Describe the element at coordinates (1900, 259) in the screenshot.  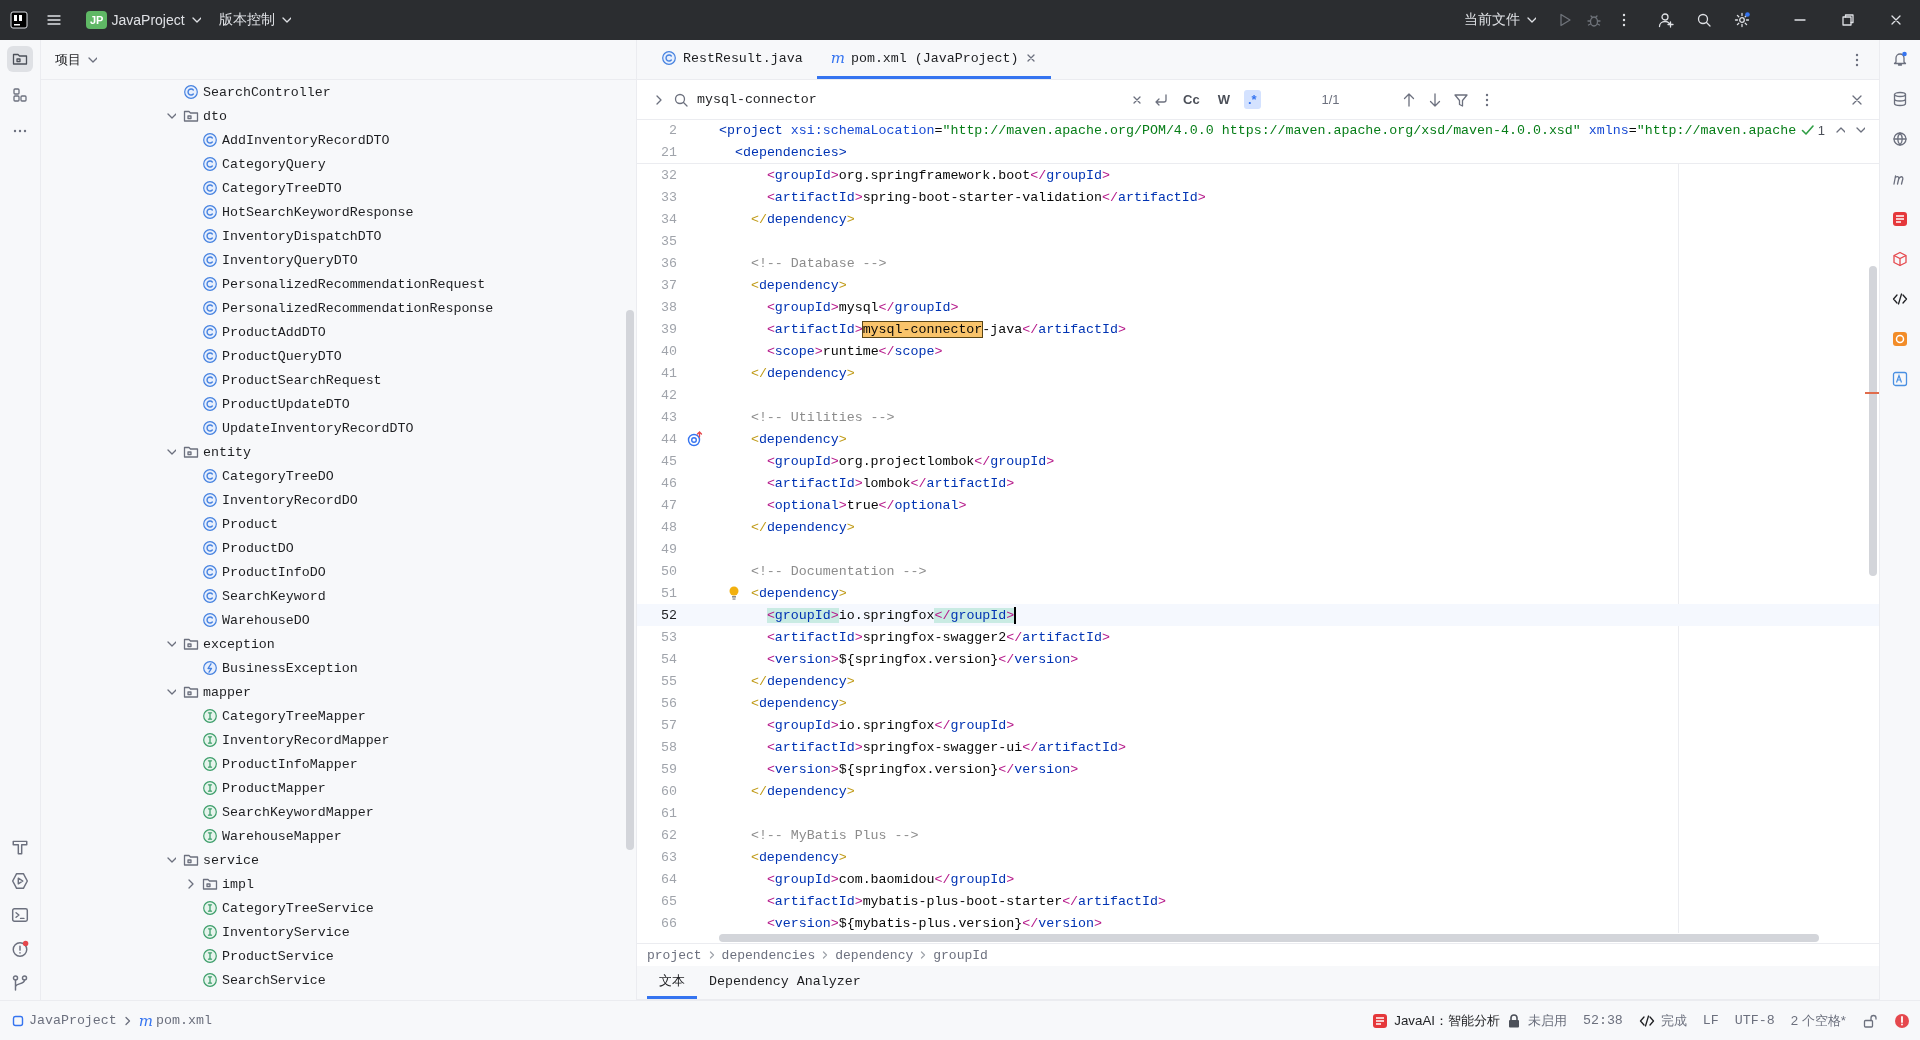
I see `cube-icon` at that location.